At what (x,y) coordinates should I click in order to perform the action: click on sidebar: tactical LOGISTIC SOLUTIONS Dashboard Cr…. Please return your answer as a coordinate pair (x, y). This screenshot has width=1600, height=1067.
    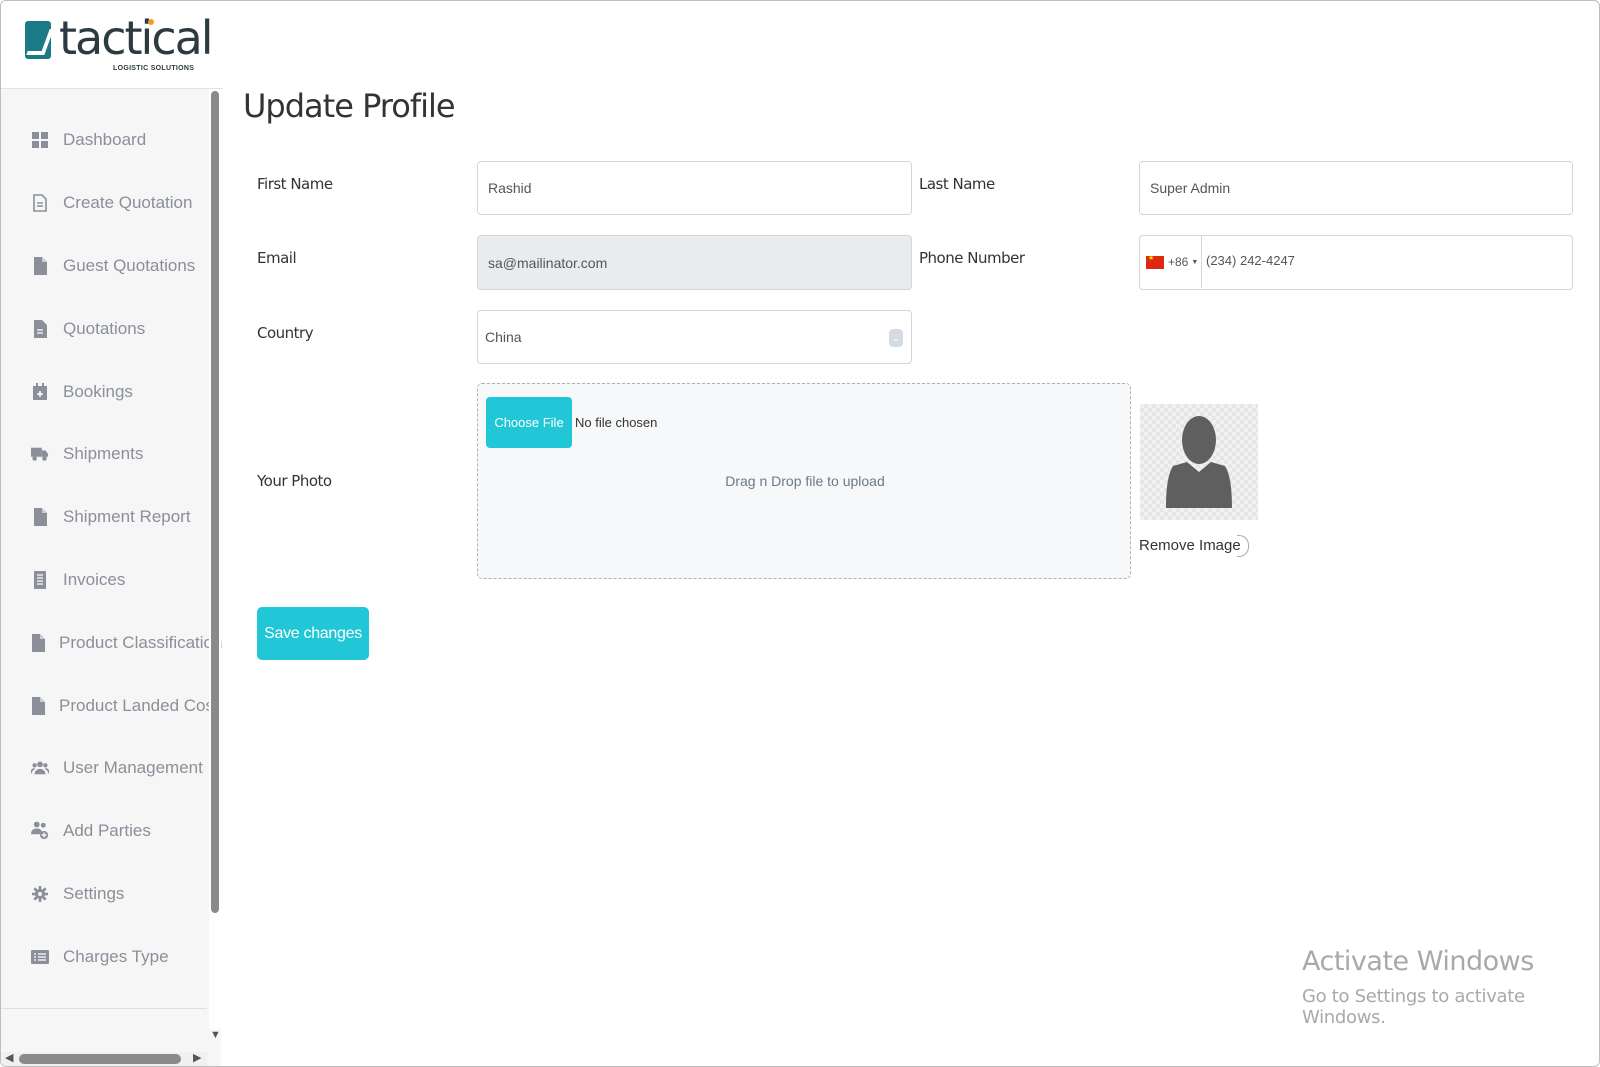
    Looking at the image, I should click on (112, 533).